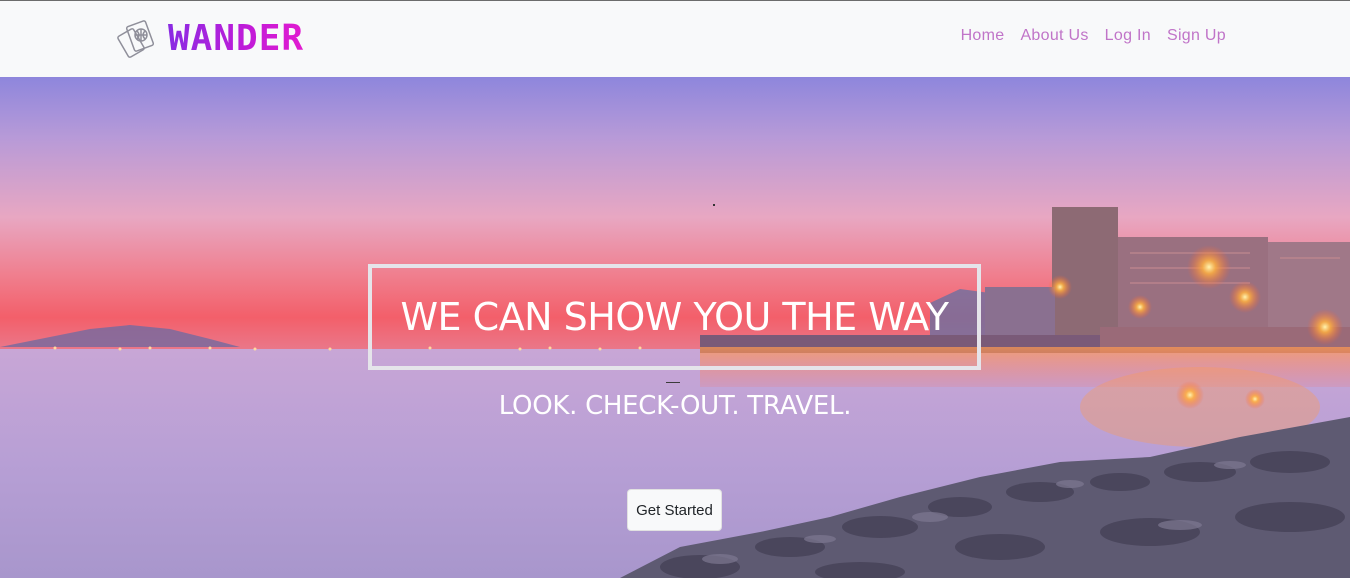  What do you see at coordinates (136, 39) in the screenshot?
I see `passport-globe-icon` at bounding box center [136, 39].